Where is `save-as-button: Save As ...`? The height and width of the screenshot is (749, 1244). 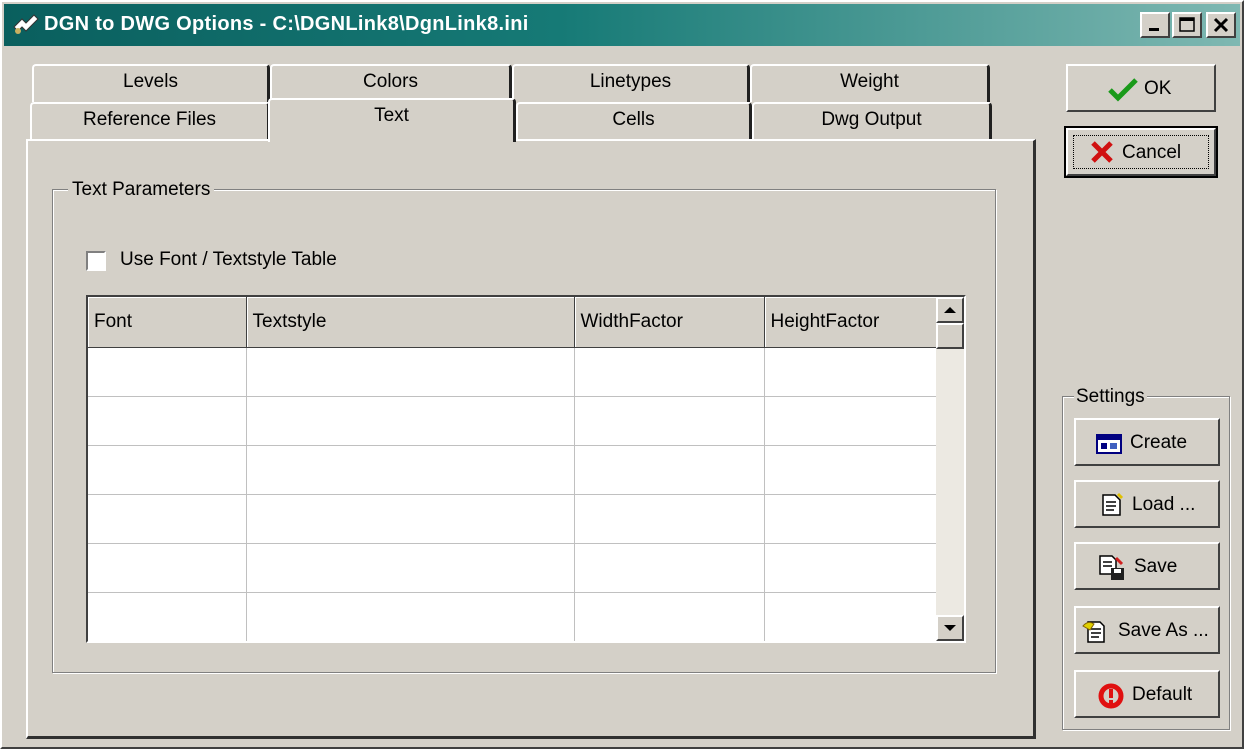 save-as-button: Save As ... is located at coordinates (1147, 630).